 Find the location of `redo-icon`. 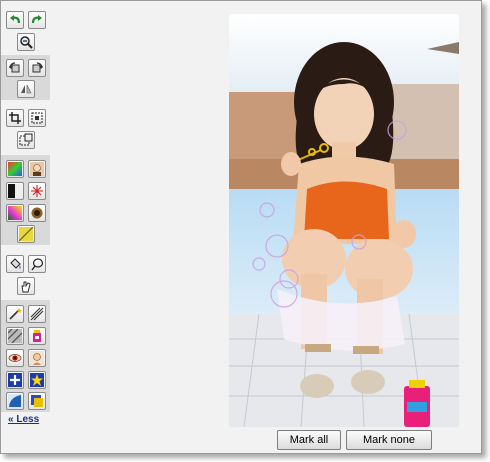

redo-icon is located at coordinates (37, 20).